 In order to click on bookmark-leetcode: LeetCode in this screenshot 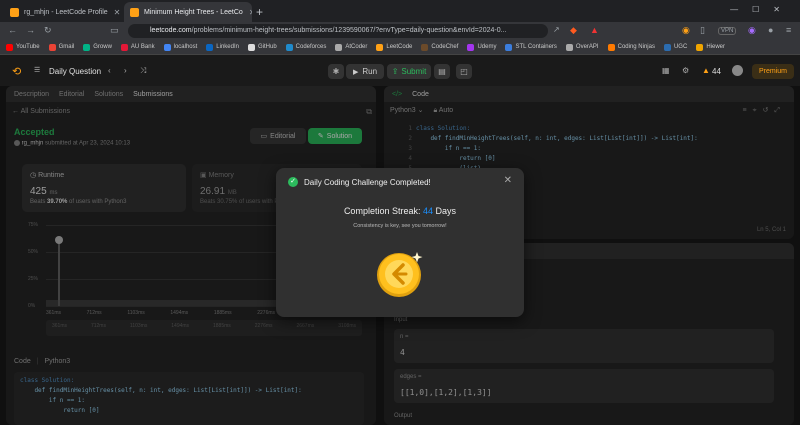, I will do `click(394, 47)`.